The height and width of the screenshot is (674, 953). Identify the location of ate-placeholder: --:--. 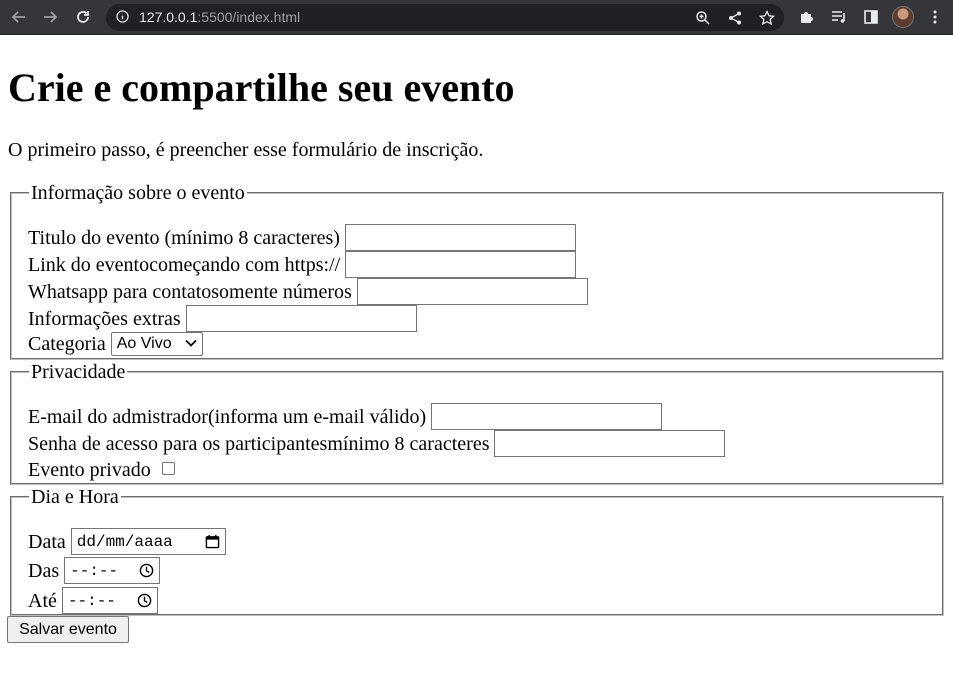
(91, 600).